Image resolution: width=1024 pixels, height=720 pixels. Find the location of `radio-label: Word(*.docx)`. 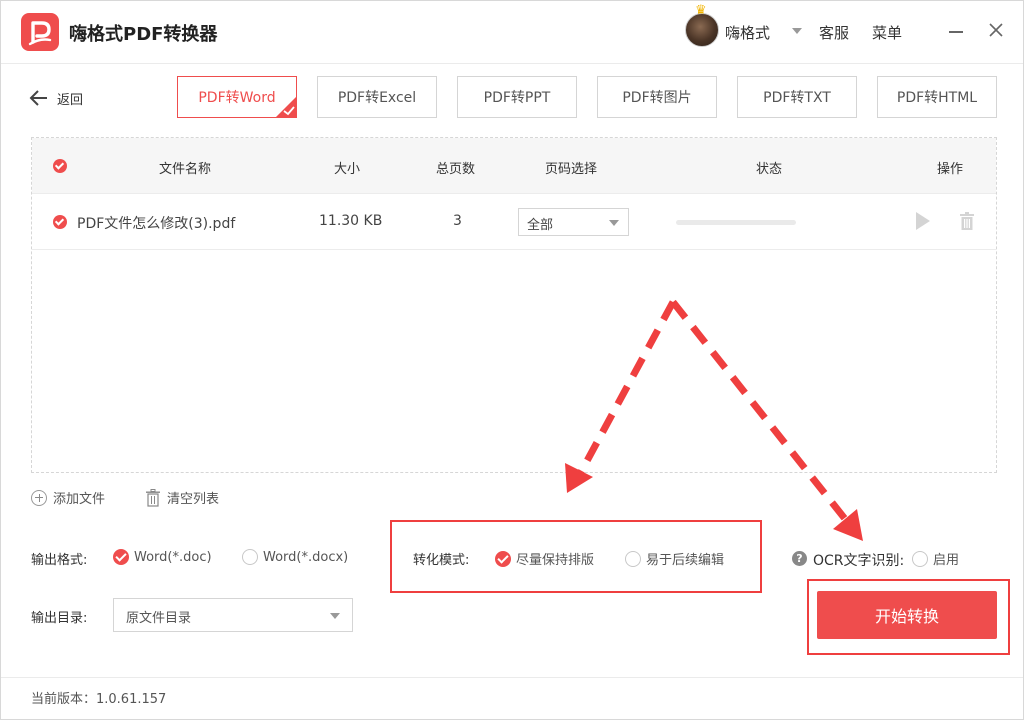

radio-label: Word(*.docx) is located at coordinates (306, 557).